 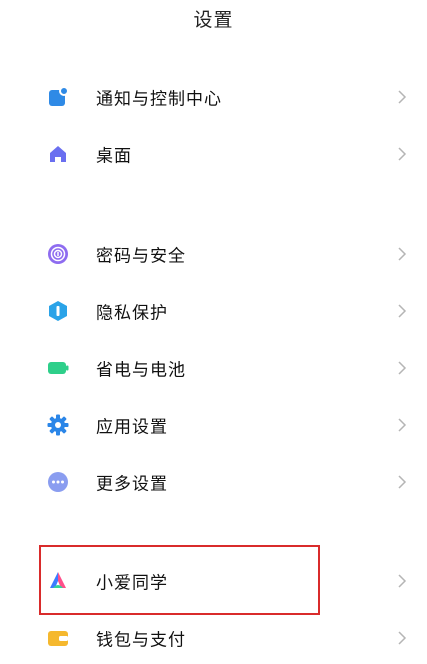 What do you see at coordinates (179, 580) in the screenshot?
I see `highlight-box` at bounding box center [179, 580].